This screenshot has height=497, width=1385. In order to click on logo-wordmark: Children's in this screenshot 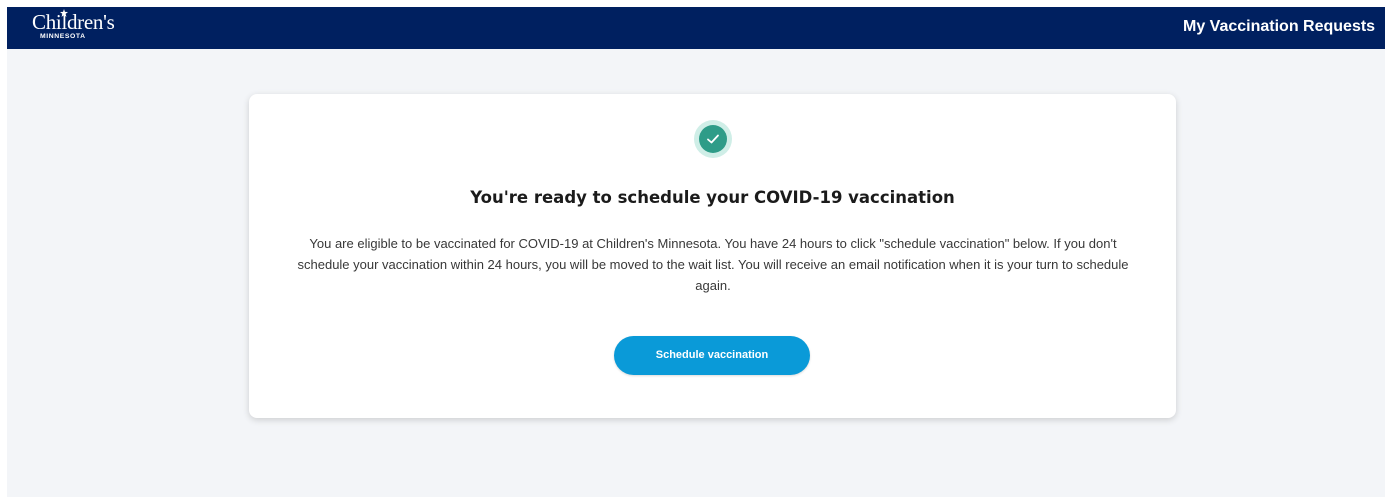, I will do `click(73, 22)`.